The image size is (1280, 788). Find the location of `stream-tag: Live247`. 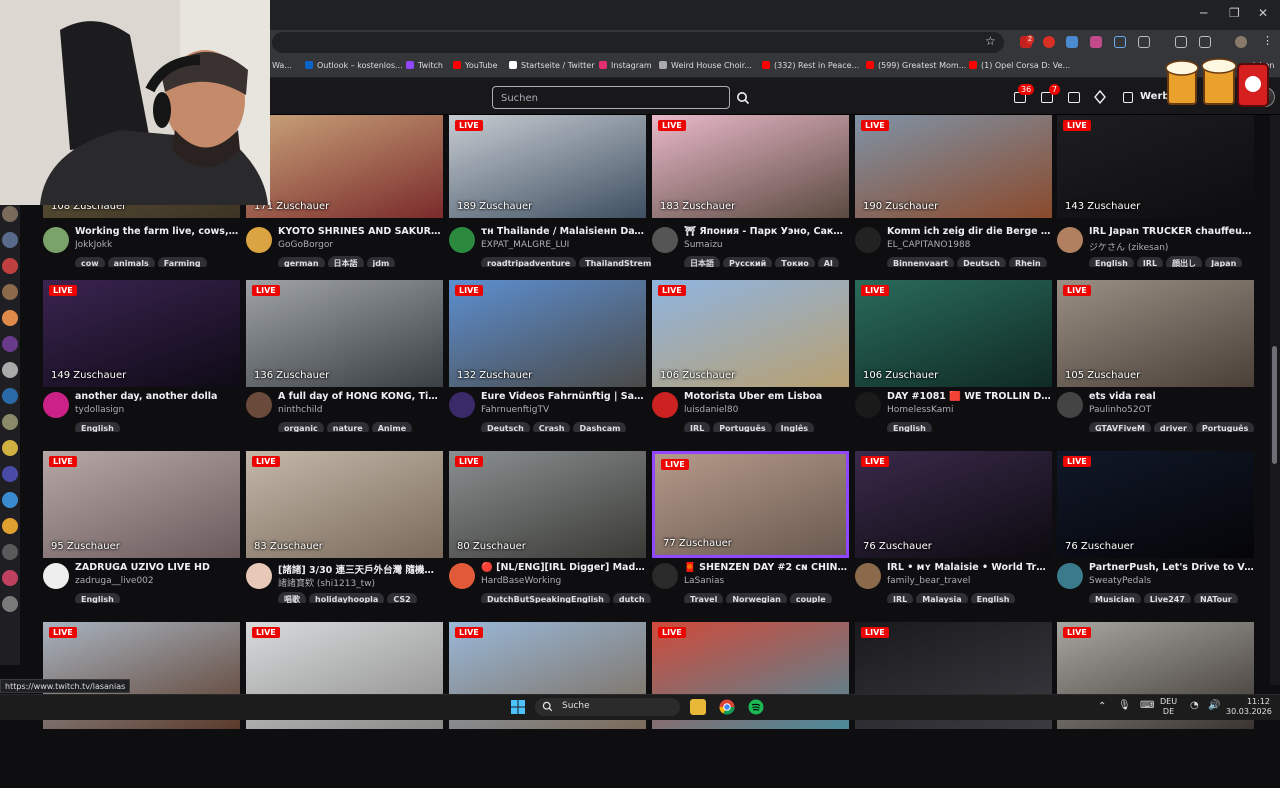

stream-tag: Live247 is located at coordinates (1167, 598).